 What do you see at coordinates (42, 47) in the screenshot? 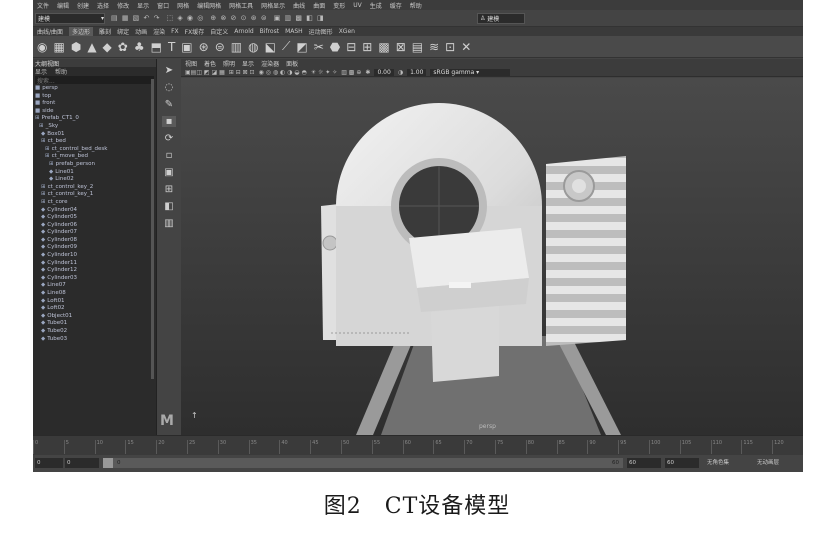
I see `sphere-icon: ◉` at bounding box center [42, 47].